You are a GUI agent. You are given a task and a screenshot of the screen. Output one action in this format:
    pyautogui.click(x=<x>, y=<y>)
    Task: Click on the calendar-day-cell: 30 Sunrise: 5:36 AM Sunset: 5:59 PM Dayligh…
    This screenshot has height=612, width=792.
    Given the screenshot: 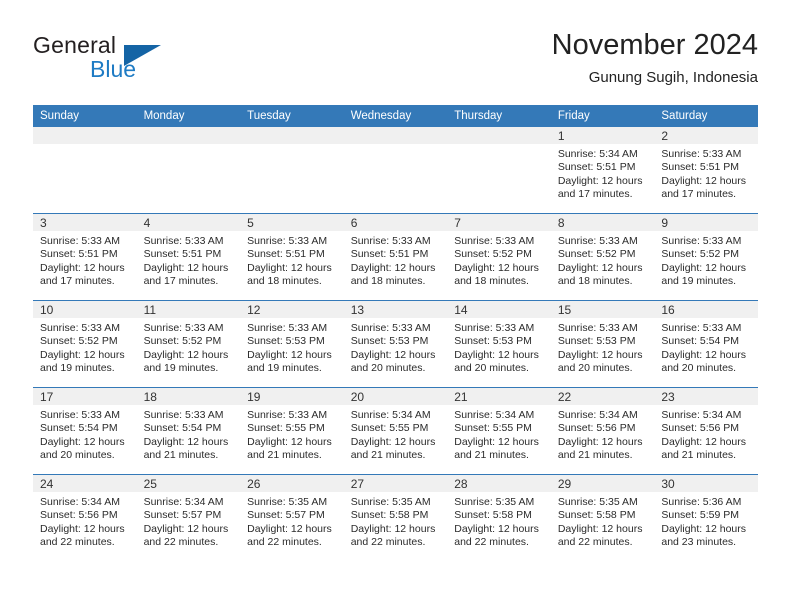 What is the action you would take?
    pyautogui.click(x=706, y=517)
    